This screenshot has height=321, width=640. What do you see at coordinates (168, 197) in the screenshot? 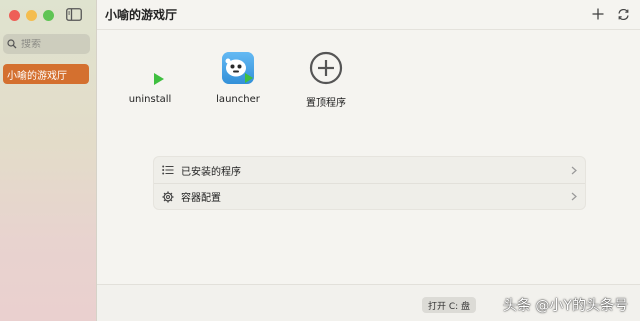
I see `gear-icon` at bounding box center [168, 197].